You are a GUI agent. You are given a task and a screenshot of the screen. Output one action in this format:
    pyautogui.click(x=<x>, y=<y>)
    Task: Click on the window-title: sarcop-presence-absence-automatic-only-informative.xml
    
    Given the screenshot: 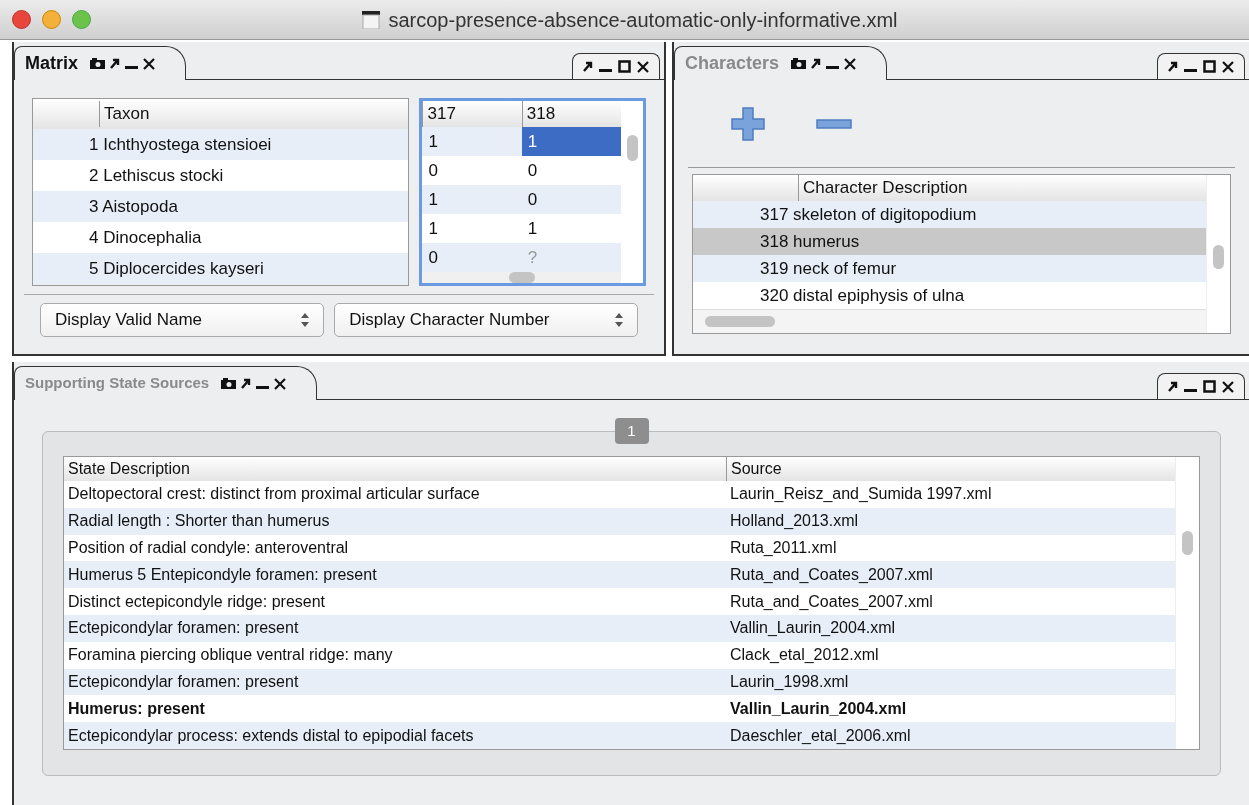 What is the action you would take?
    pyautogui.click(x=643, y=20)
    